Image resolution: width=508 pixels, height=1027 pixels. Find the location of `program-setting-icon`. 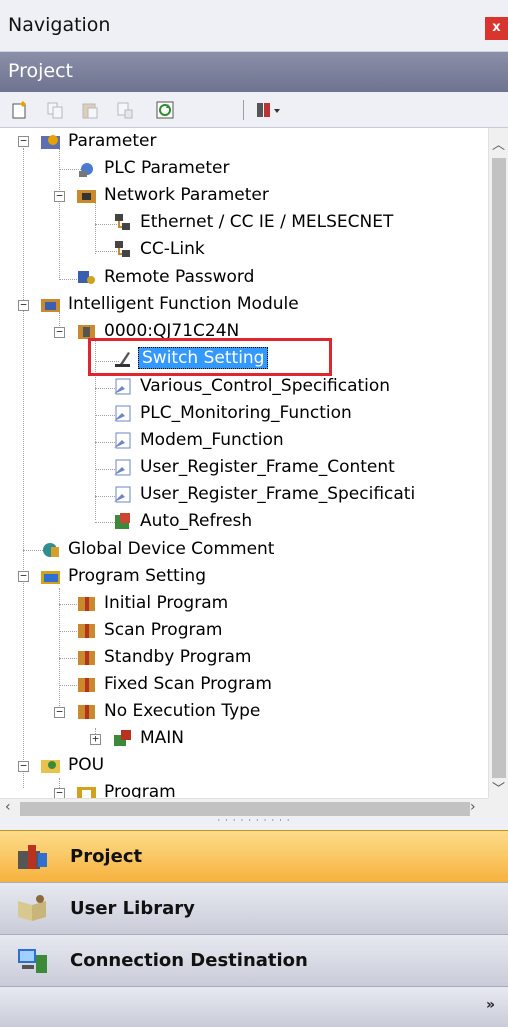

program-setting-icon is located at coordinates (50, 577).